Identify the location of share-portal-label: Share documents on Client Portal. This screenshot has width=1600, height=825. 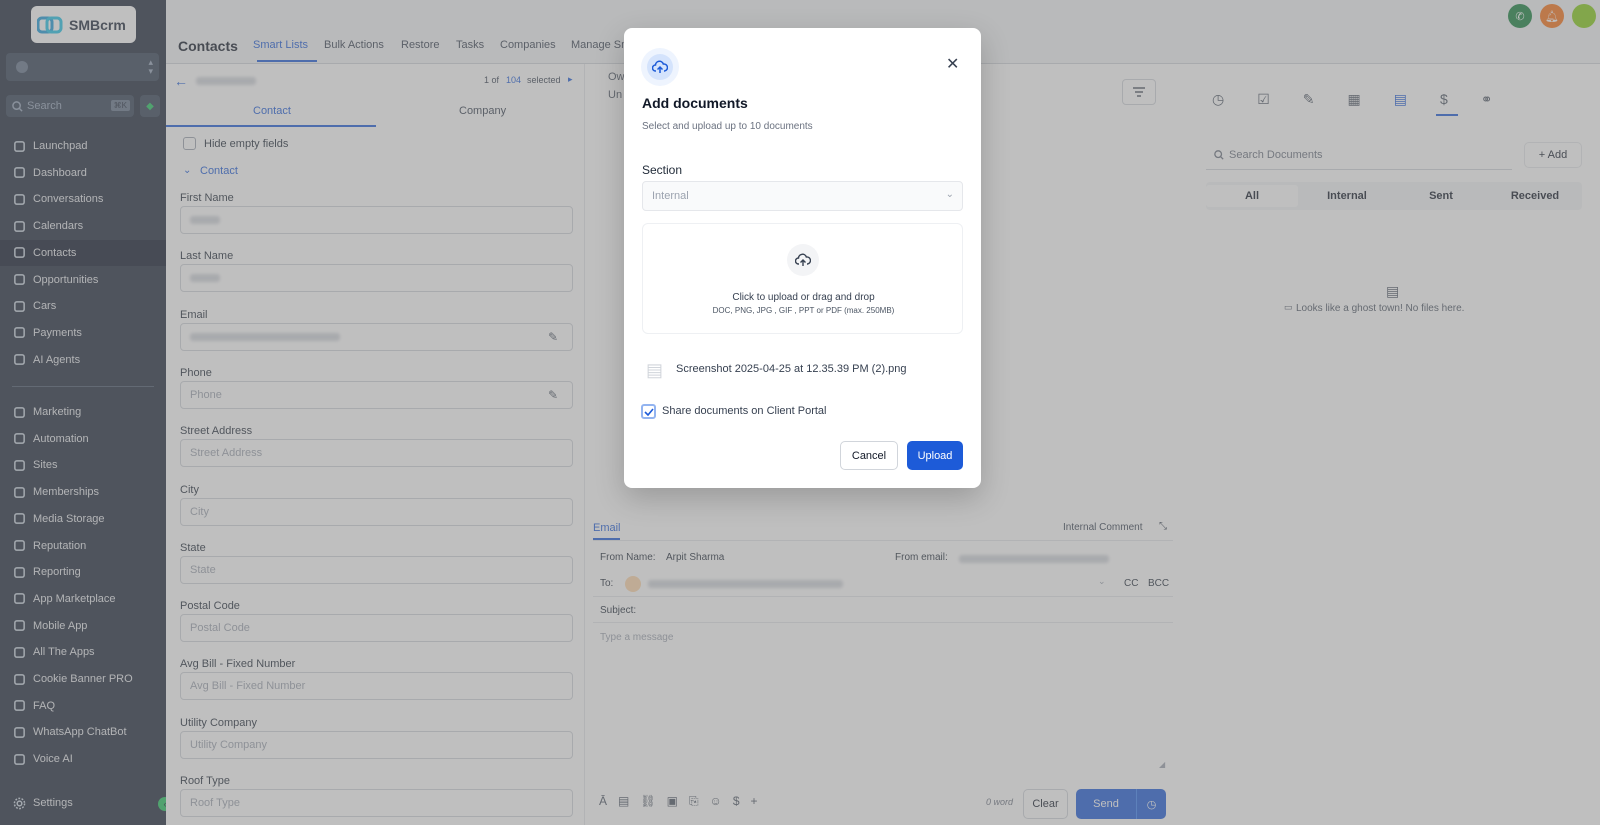
(744, 411).